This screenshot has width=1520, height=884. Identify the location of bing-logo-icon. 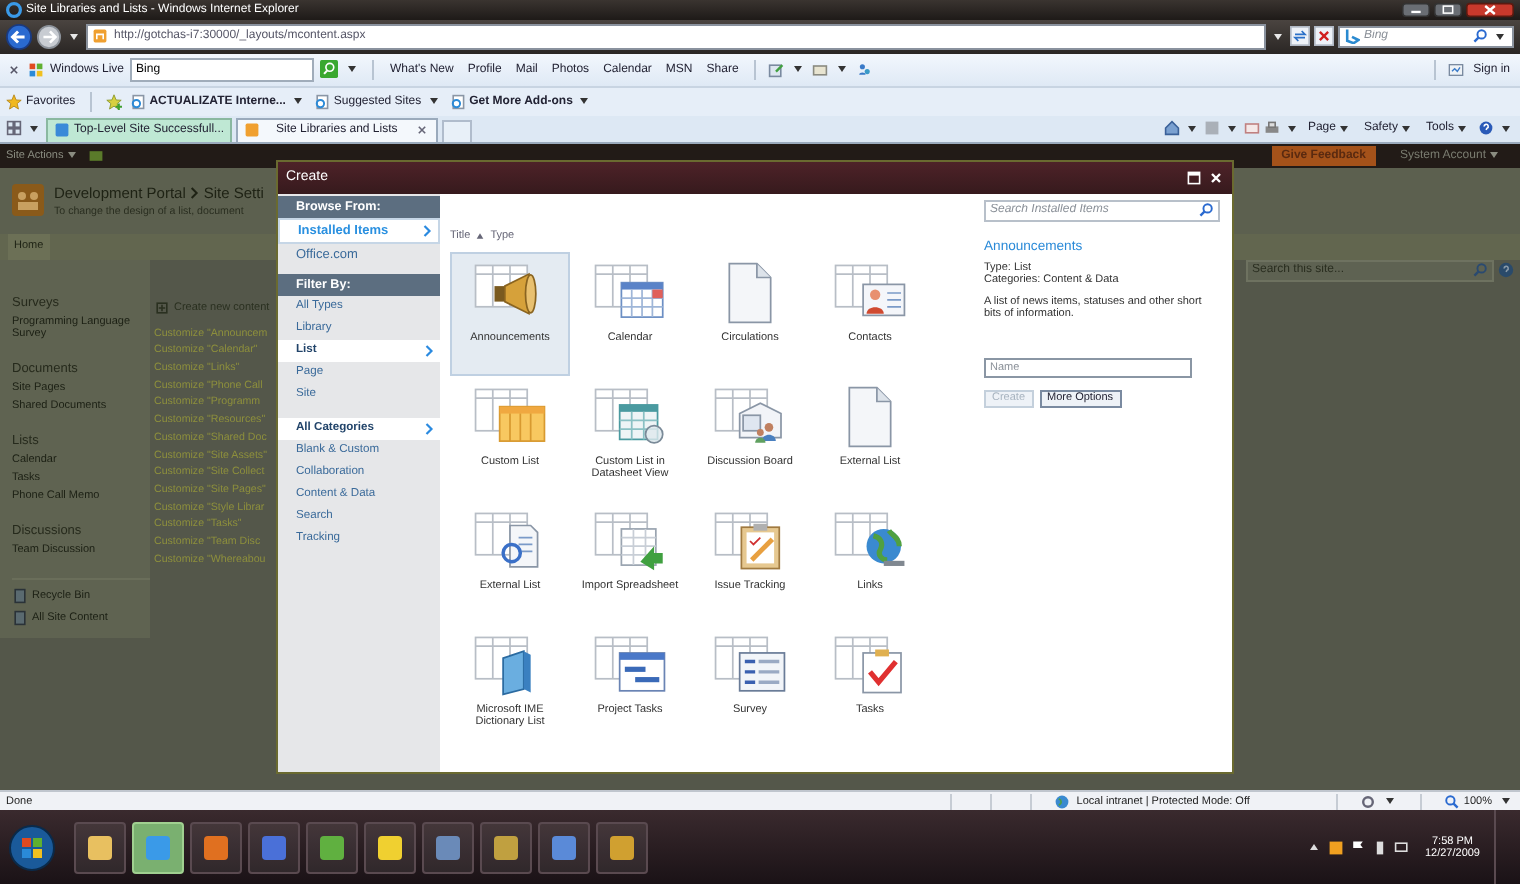
(1352, 36).